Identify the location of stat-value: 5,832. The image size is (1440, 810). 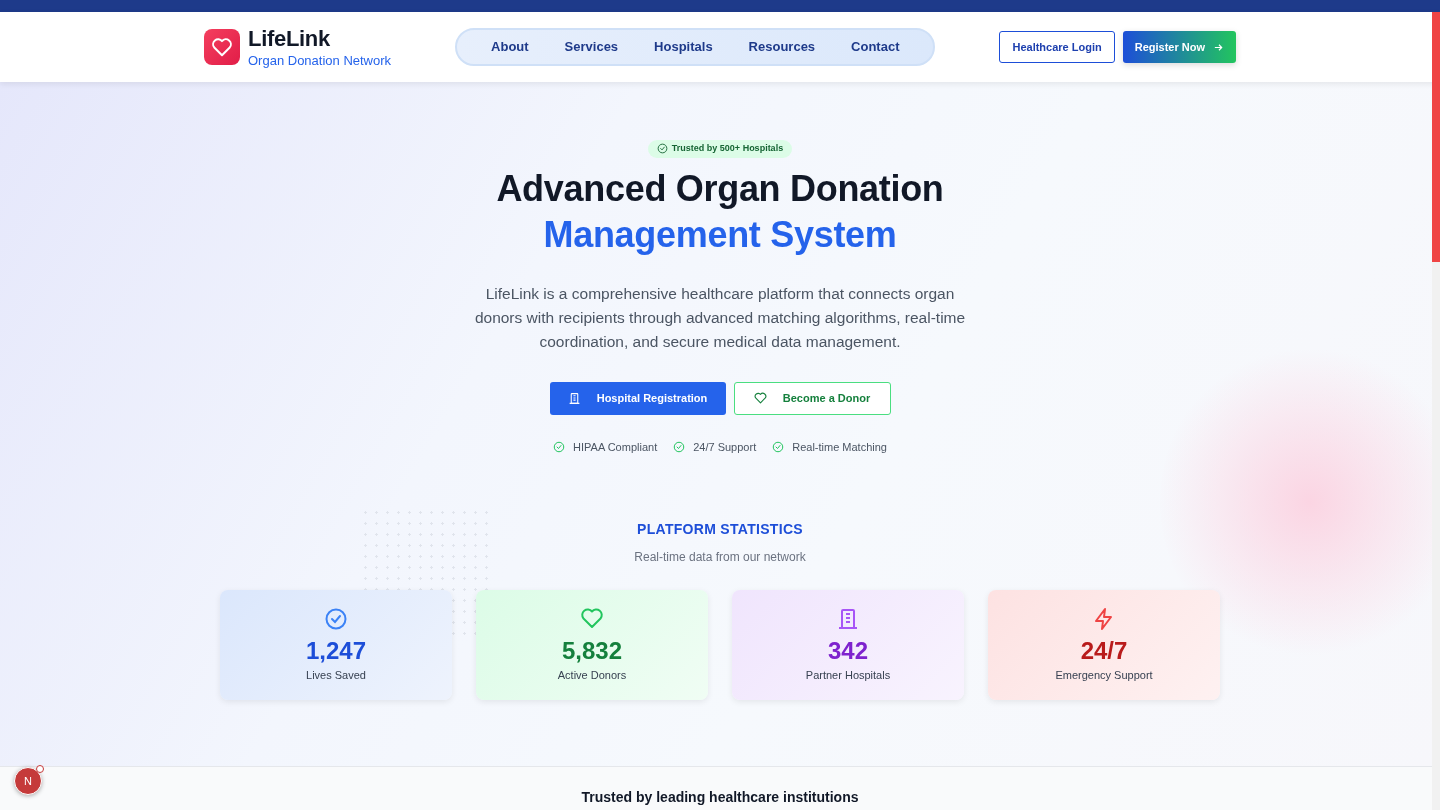
(592, 650).